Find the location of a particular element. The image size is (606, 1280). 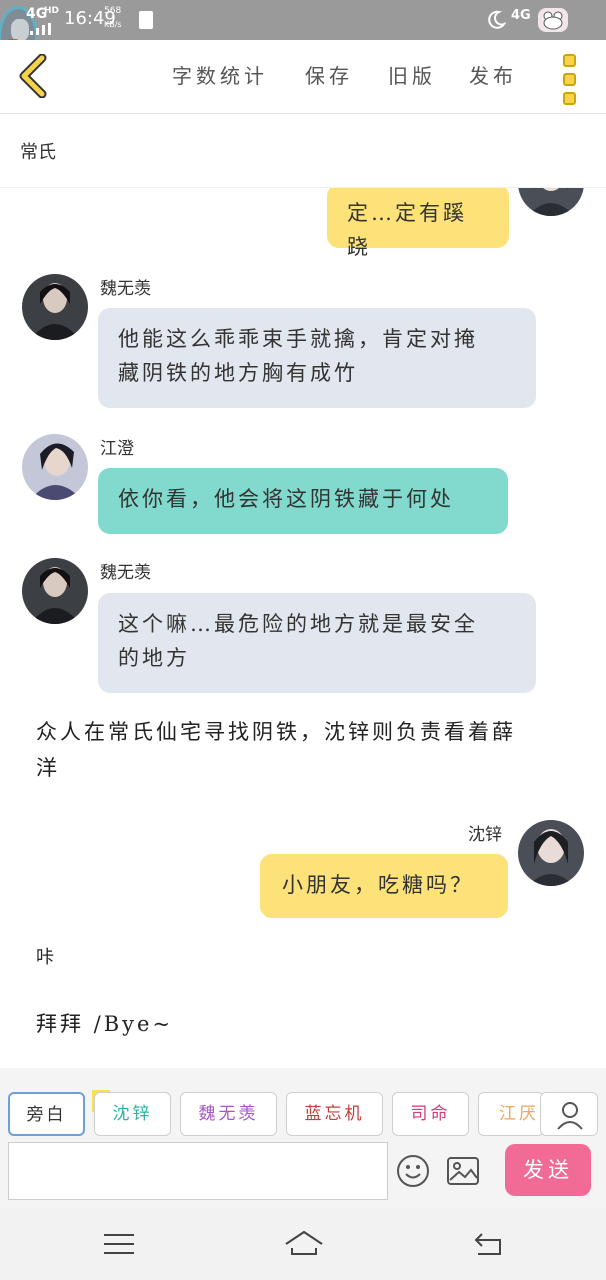

clipboard-icon is located at coordinates (146, 20).